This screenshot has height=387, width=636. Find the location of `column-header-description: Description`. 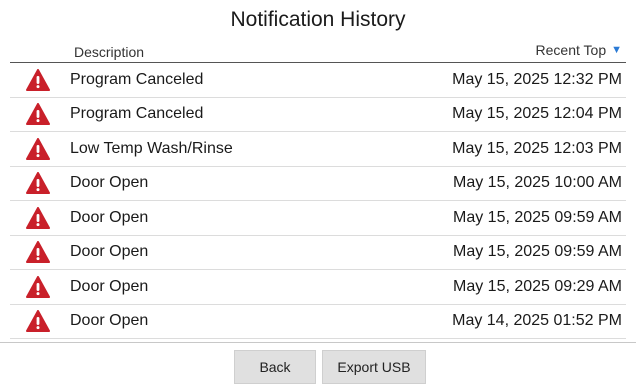

column-header-description: Description is located at coordinates (109, 52).